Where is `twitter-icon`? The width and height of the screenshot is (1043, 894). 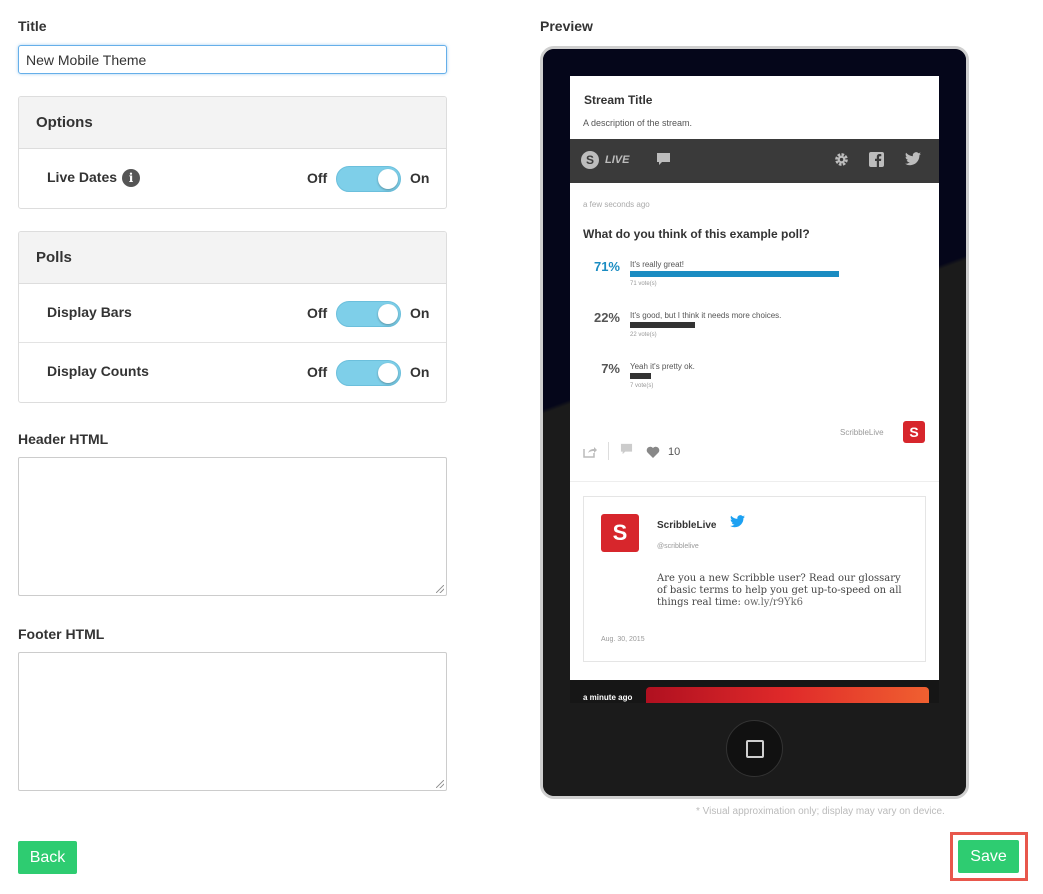 twitter-icon is located at coordinates (913, 160).